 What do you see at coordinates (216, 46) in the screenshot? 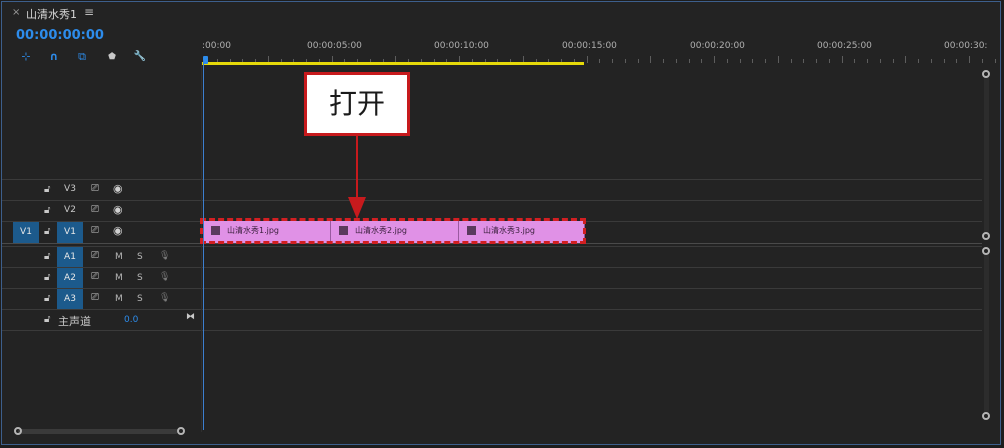
I see `ruler-label: :00:00` at bounding box center [216, 46].